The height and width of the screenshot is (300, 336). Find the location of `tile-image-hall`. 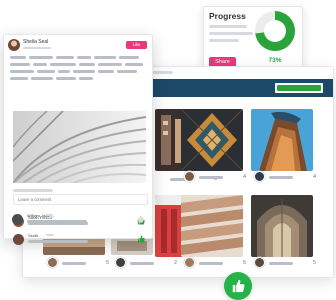

tile-image-hall is located at coordinates (282, 226).